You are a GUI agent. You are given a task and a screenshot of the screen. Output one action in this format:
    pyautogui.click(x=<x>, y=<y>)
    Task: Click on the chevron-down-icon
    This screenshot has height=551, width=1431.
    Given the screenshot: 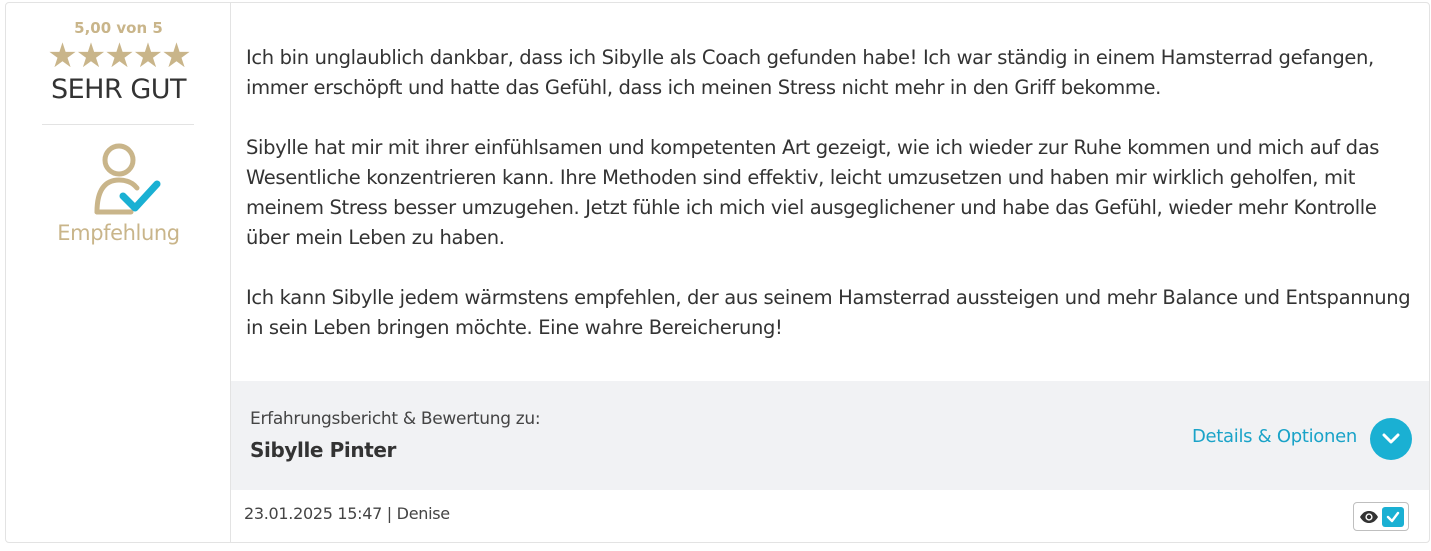 What is the action you would take?
    pyautogui.click(x=1391, y=438)
    